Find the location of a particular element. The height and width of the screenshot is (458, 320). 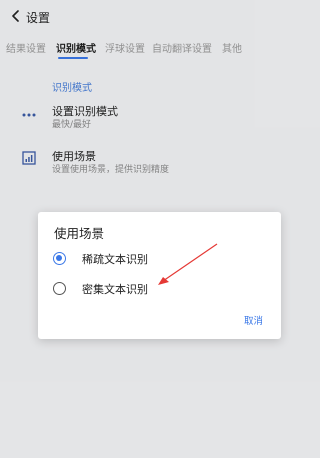

dialog-title: 使用场景 is located at coordinates (79, 233).